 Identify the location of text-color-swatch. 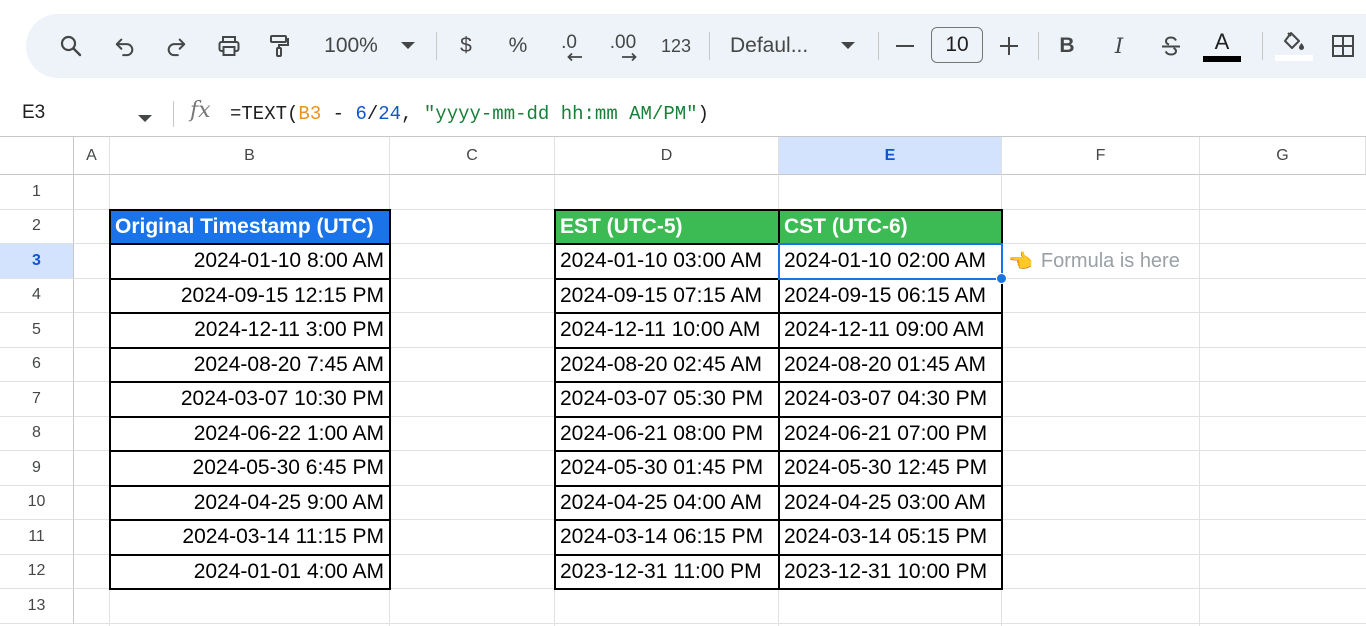
(1222, 58).